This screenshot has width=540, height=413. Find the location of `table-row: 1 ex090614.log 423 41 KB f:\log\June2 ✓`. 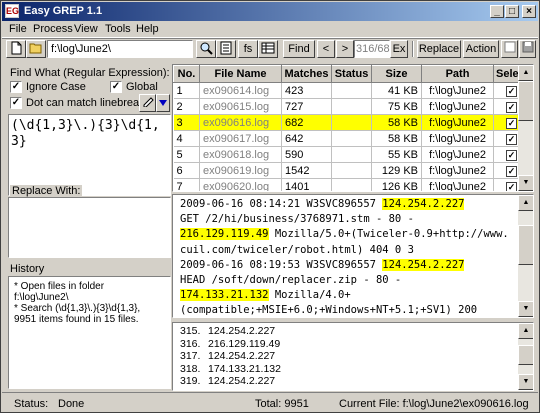

table-row: 1 ex090614.log 423 41 KB f:\log\June2 ✓ is located at coordinates (351, 90).